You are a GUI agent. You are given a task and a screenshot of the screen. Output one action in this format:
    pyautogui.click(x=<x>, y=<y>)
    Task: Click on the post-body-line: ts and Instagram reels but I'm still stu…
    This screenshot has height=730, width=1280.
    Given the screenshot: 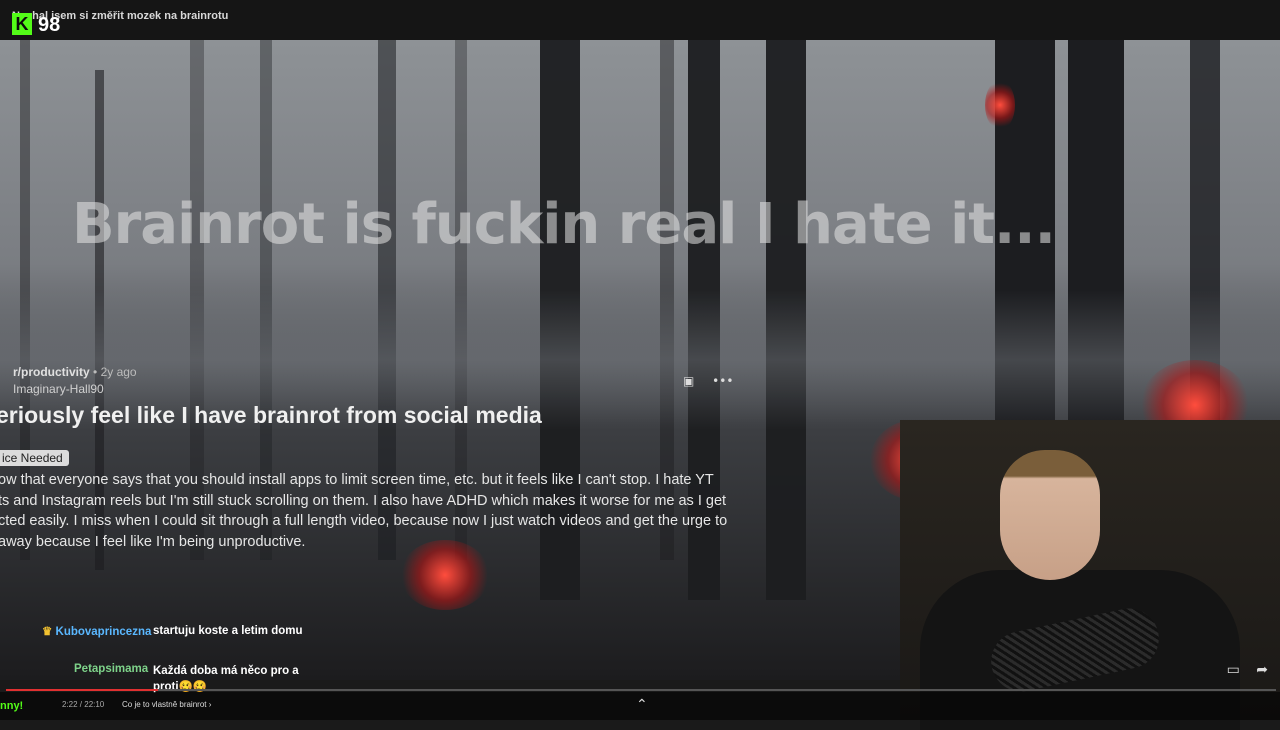 What is the action you would take?
    pyautogui.click(x=363, y=500)
    